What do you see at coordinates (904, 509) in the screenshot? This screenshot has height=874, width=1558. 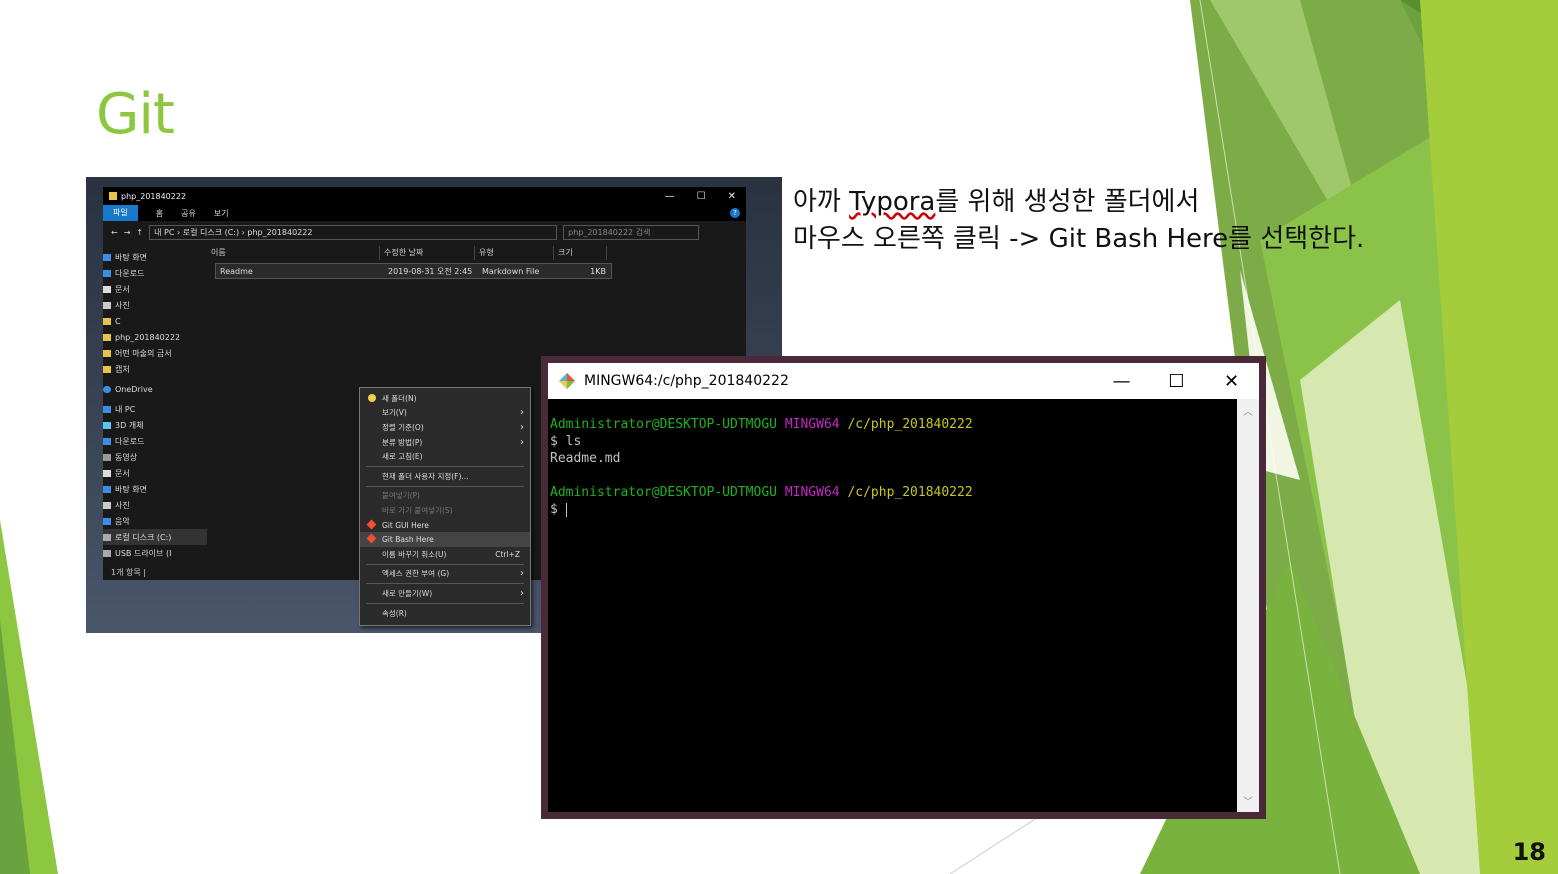 I see `input-line: $` at bounding box center [904, 509].